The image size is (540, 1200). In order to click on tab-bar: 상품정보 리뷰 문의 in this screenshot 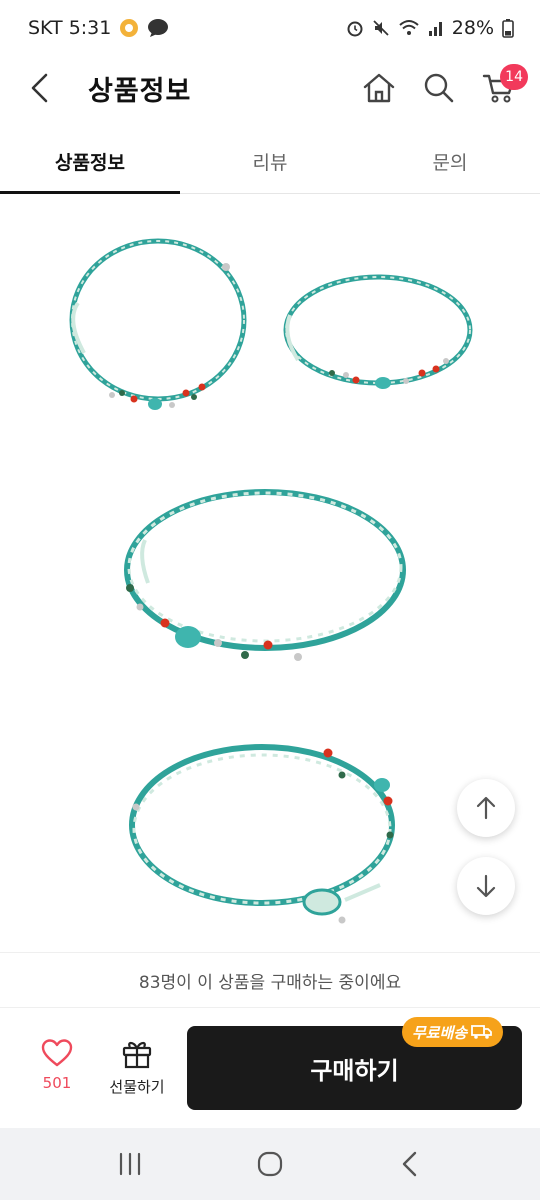, I will do `click(270, 162)`.